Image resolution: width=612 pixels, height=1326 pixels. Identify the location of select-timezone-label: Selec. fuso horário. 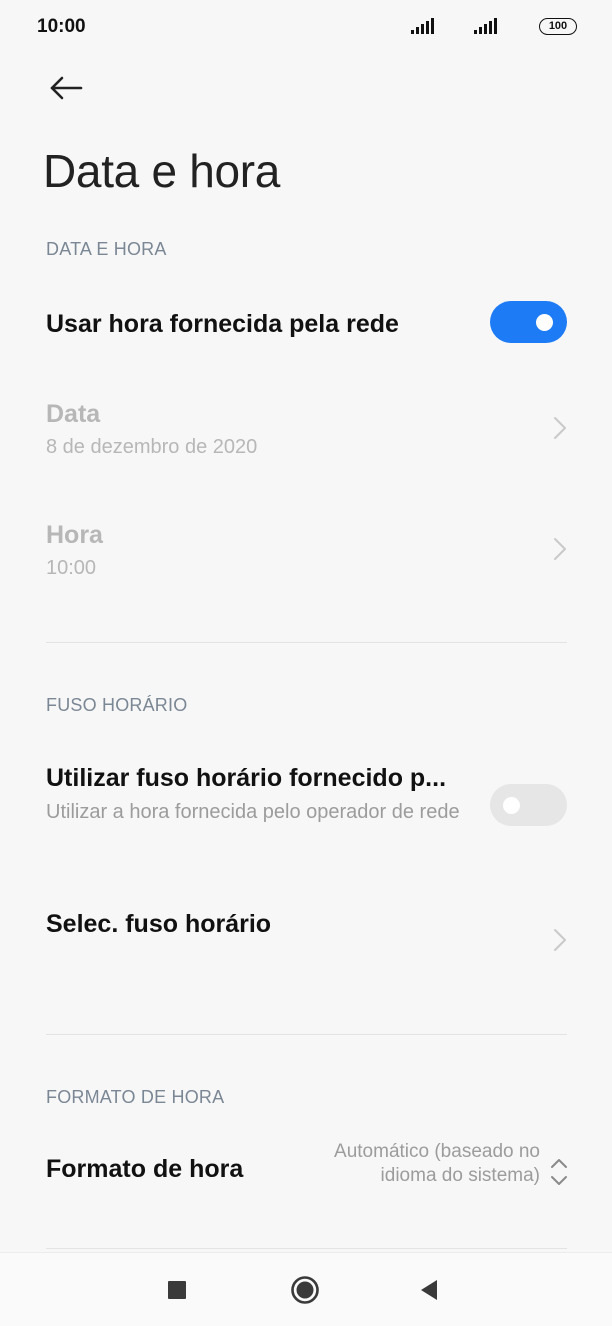
(159, 924).